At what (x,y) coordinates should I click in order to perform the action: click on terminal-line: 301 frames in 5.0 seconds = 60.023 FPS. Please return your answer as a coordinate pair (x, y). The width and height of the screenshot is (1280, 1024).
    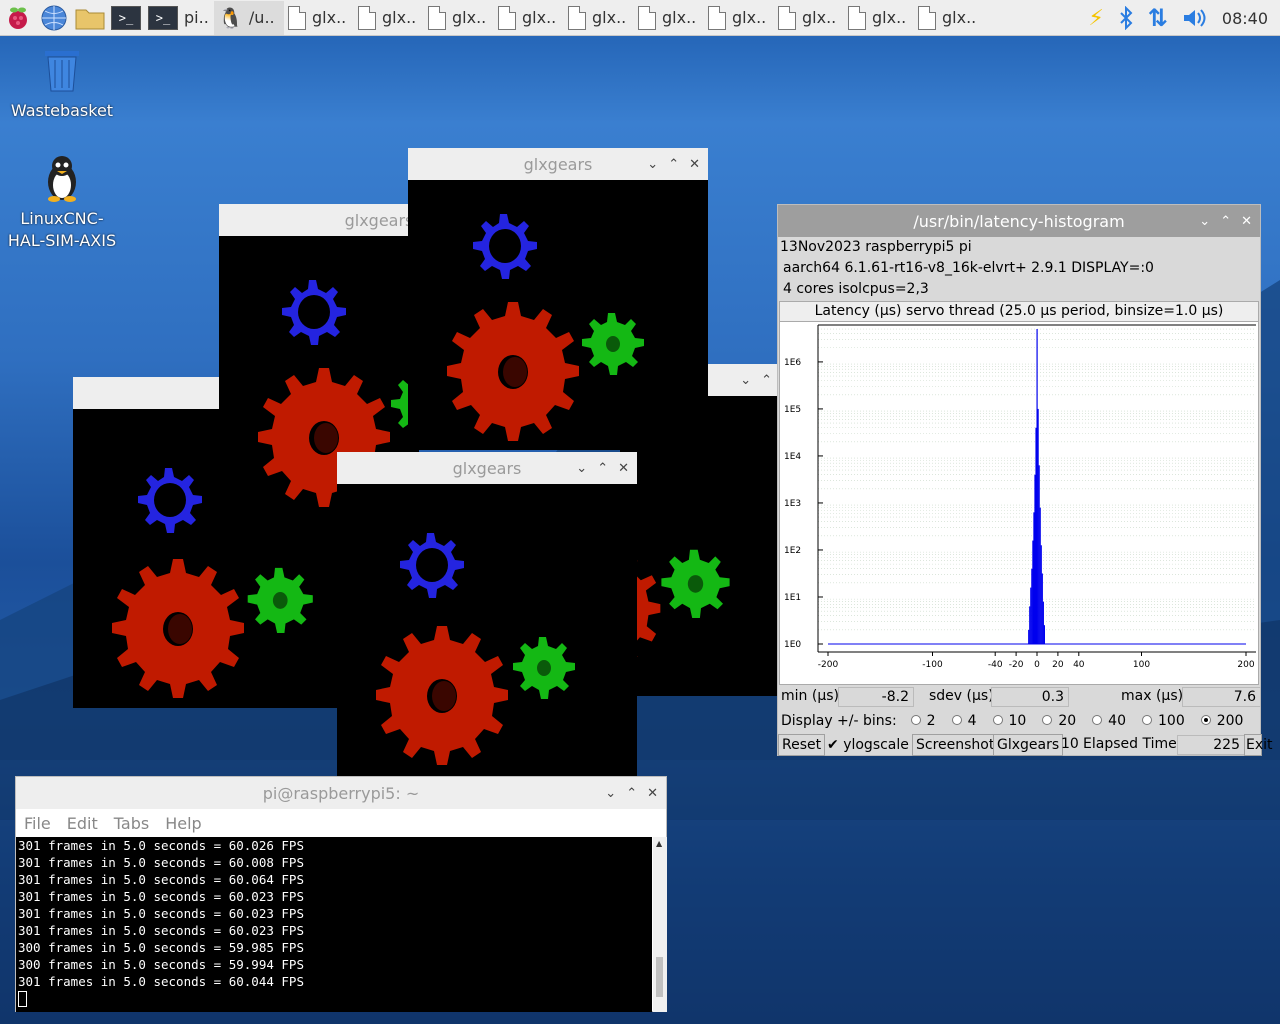
    Looking at the image, I should click on (161, 913).